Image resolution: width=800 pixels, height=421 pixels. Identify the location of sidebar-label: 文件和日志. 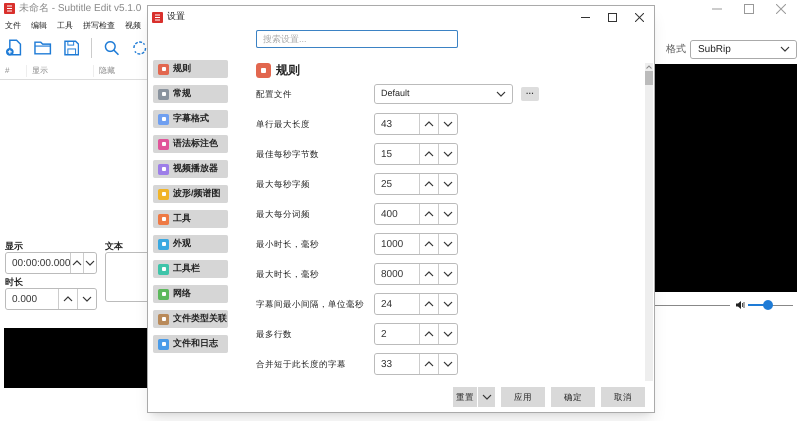
(195, 343).